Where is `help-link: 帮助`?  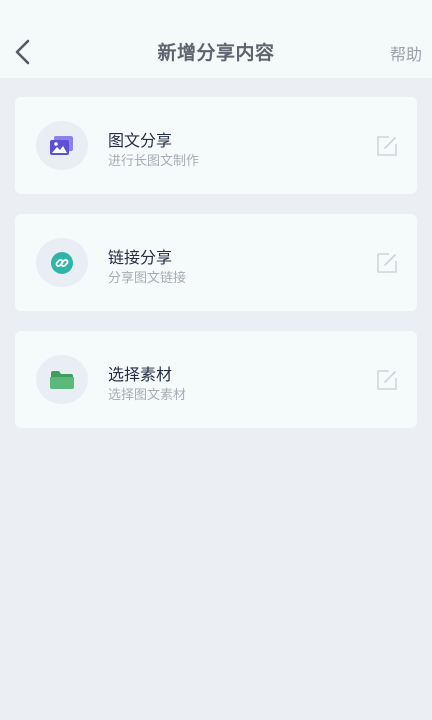
help-link: 帮助 is located at coordinates (406, 53).